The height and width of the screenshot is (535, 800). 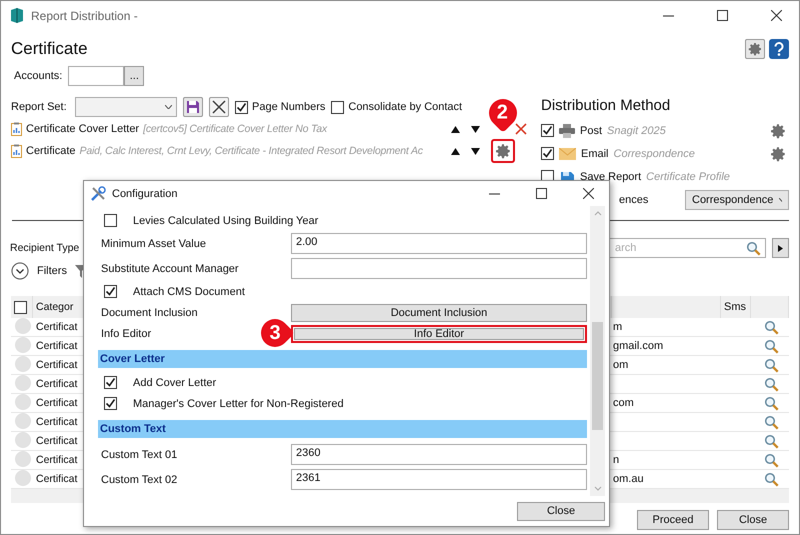 What do you see at coordinates (439, 479) in the screenshot?
I see `input-field: 2361` at bounding box center [439, 479].